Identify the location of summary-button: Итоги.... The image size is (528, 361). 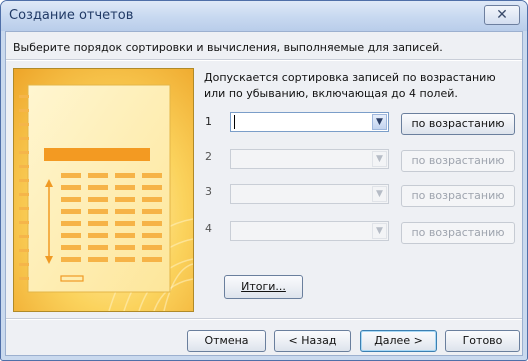
(263, 287).